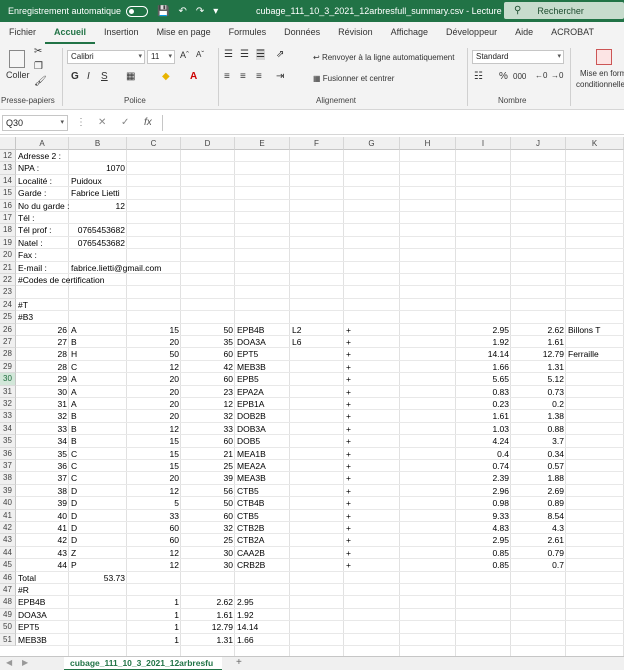  Describe the element at coordinates (538, 540) in the screenshot. I see `cell-J43: 2.61` at that location.